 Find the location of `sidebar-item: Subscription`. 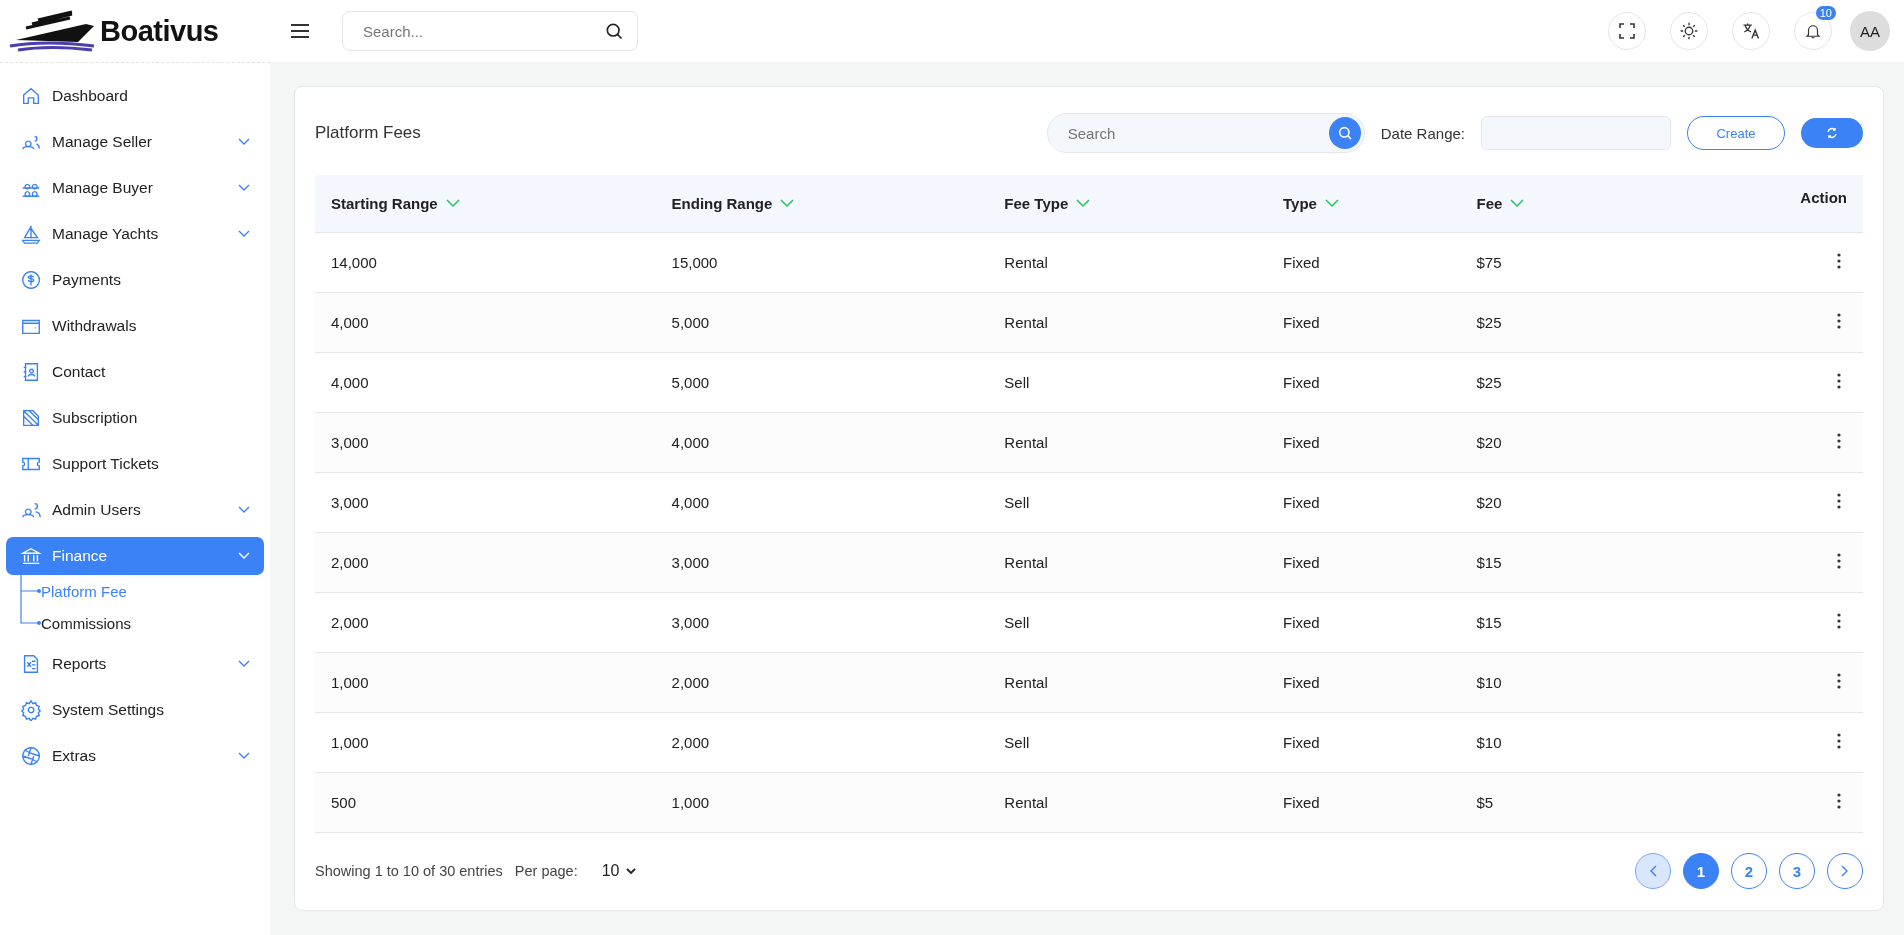

sidebar-item: Subscription is located at coordinates (135, 418).